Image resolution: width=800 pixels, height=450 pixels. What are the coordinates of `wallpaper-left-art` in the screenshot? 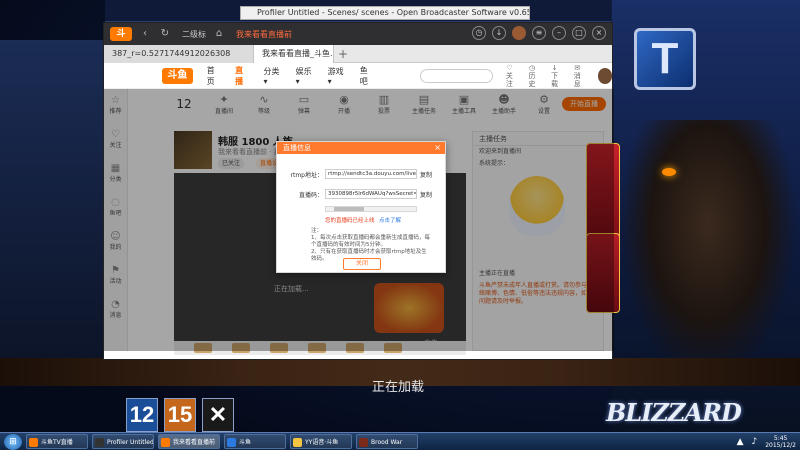 It's located at (52, 200).